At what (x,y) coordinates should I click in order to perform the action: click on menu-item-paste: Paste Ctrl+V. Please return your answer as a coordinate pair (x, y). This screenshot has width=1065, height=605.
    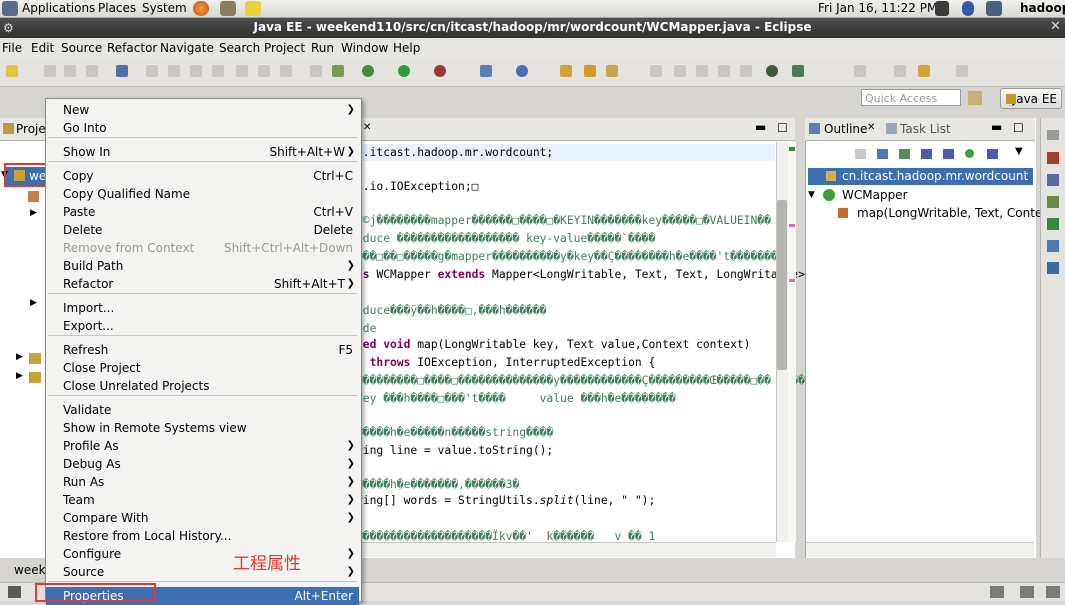
    Looking at the image, I should click on (202, 212).